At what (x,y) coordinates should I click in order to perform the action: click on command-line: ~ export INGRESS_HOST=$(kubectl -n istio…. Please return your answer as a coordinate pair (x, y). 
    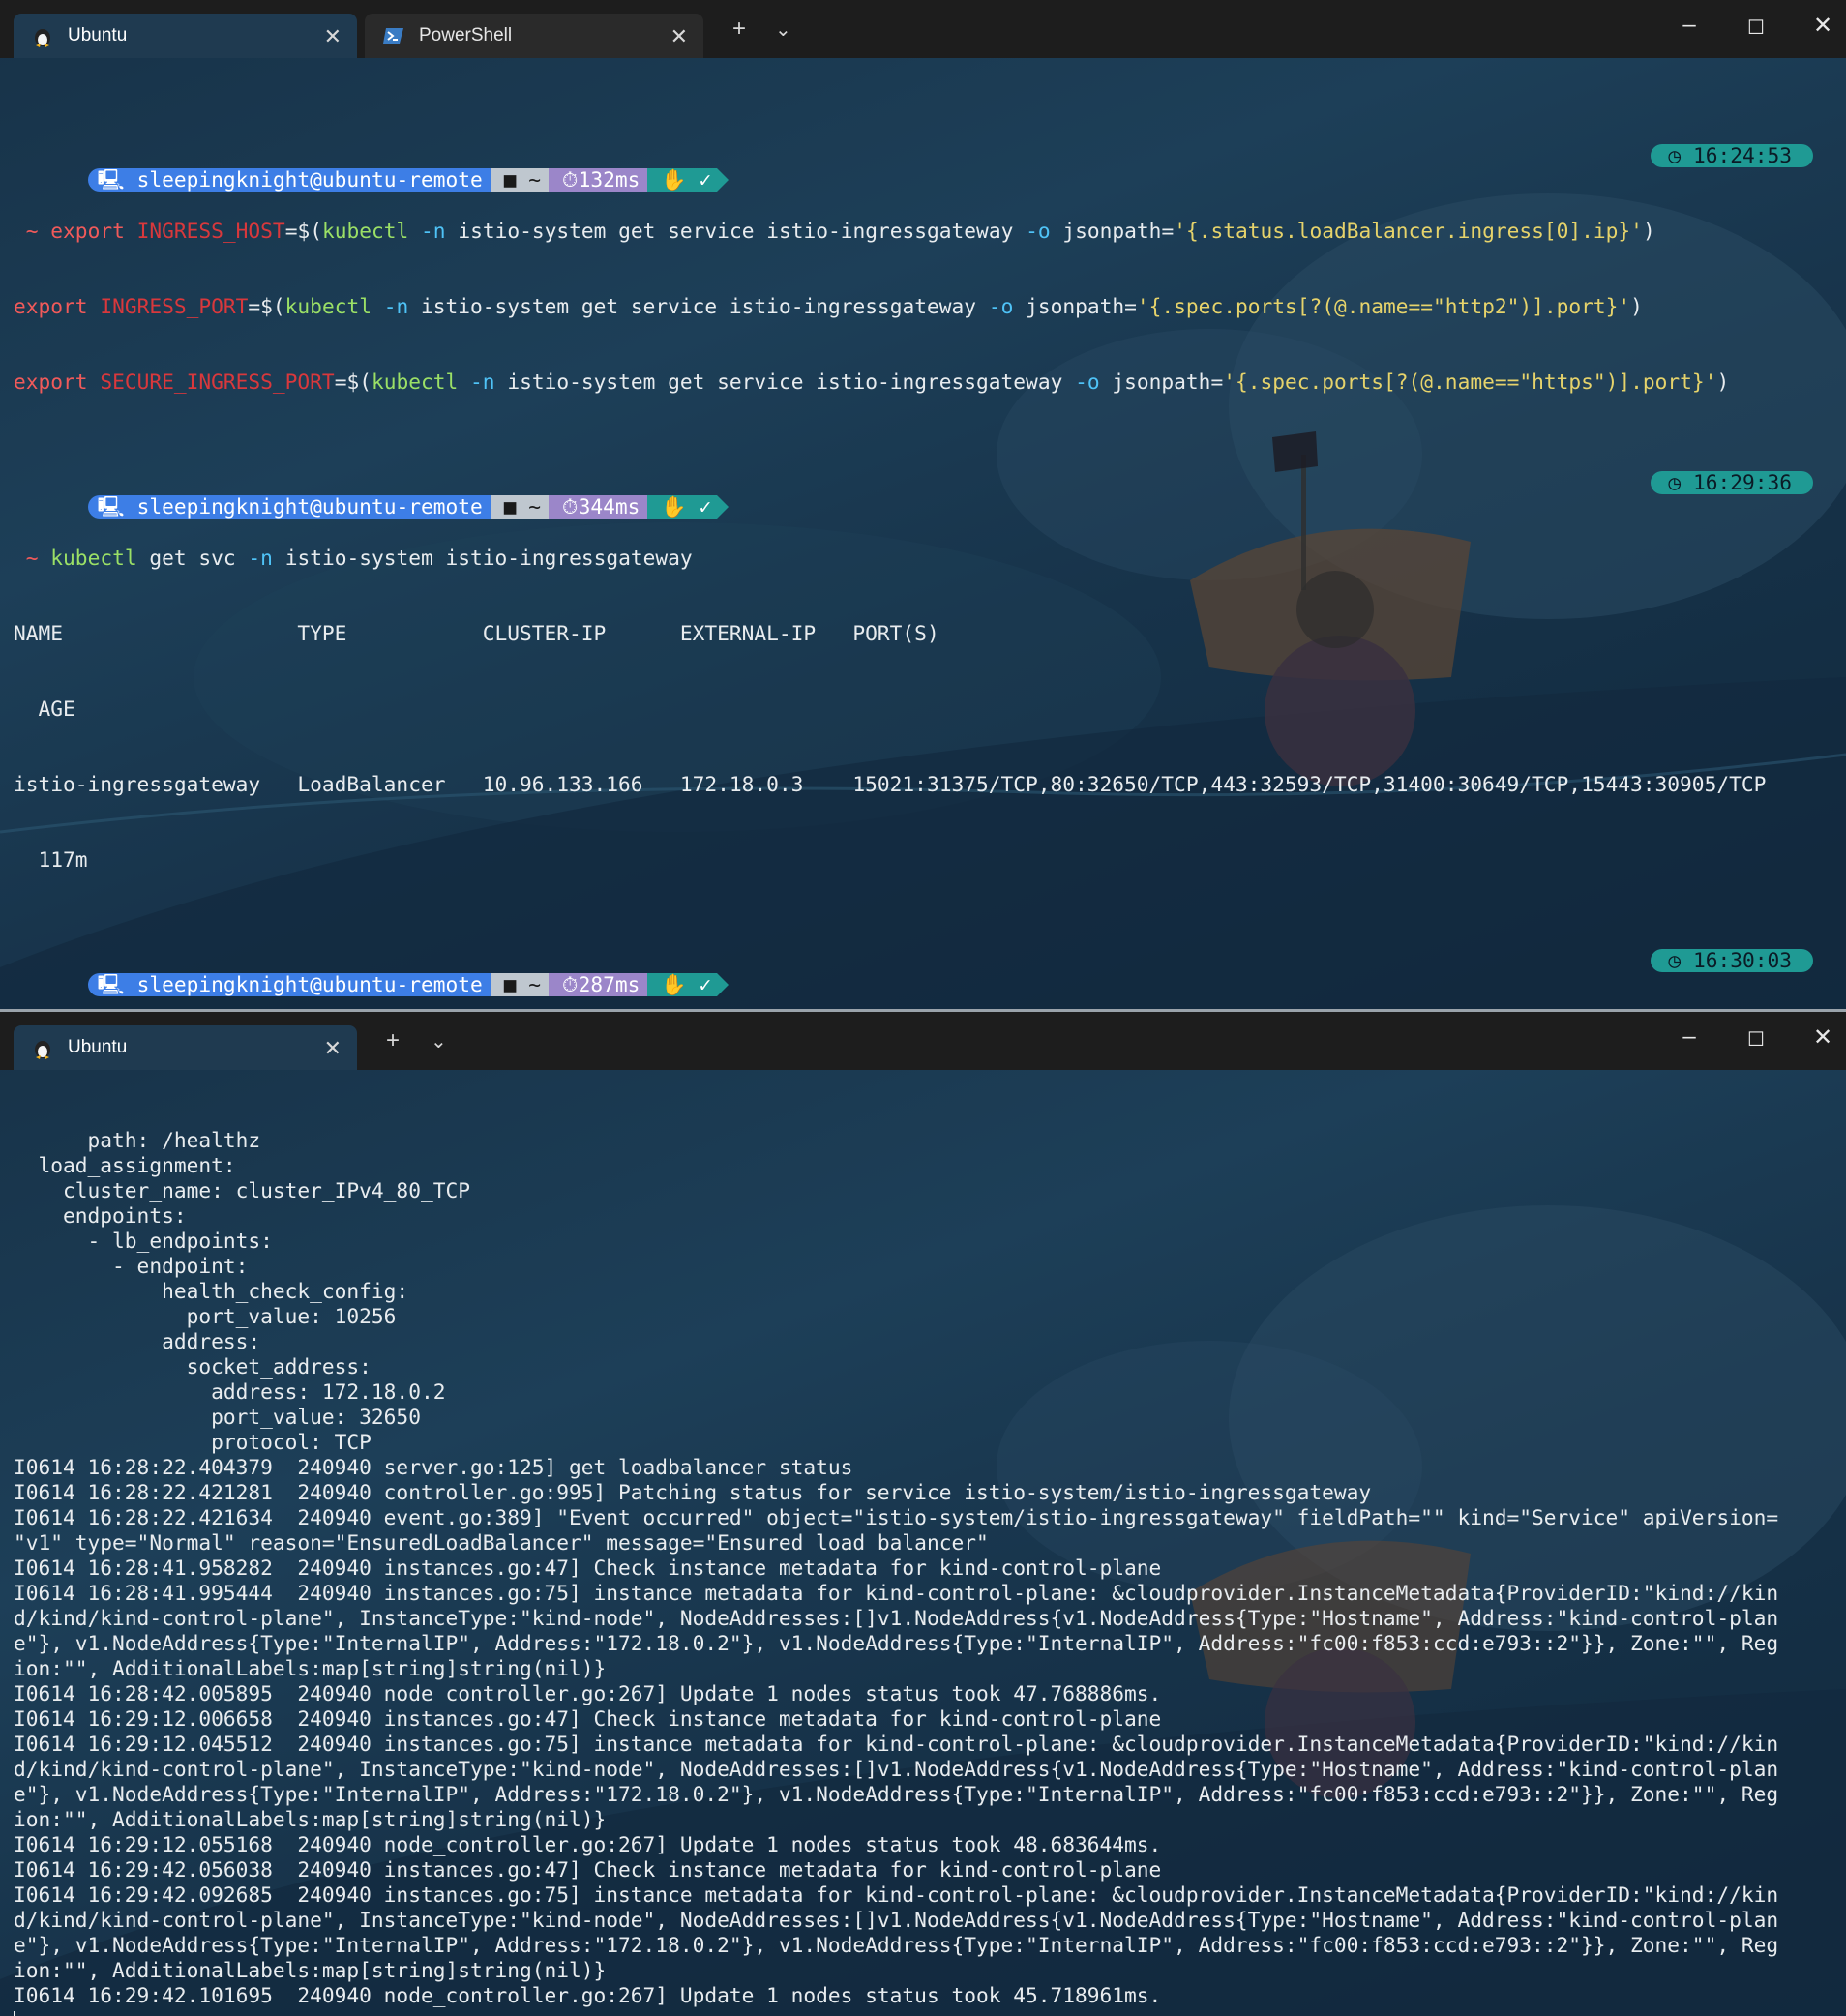
    Looking at the image, I should click on (840, 231).